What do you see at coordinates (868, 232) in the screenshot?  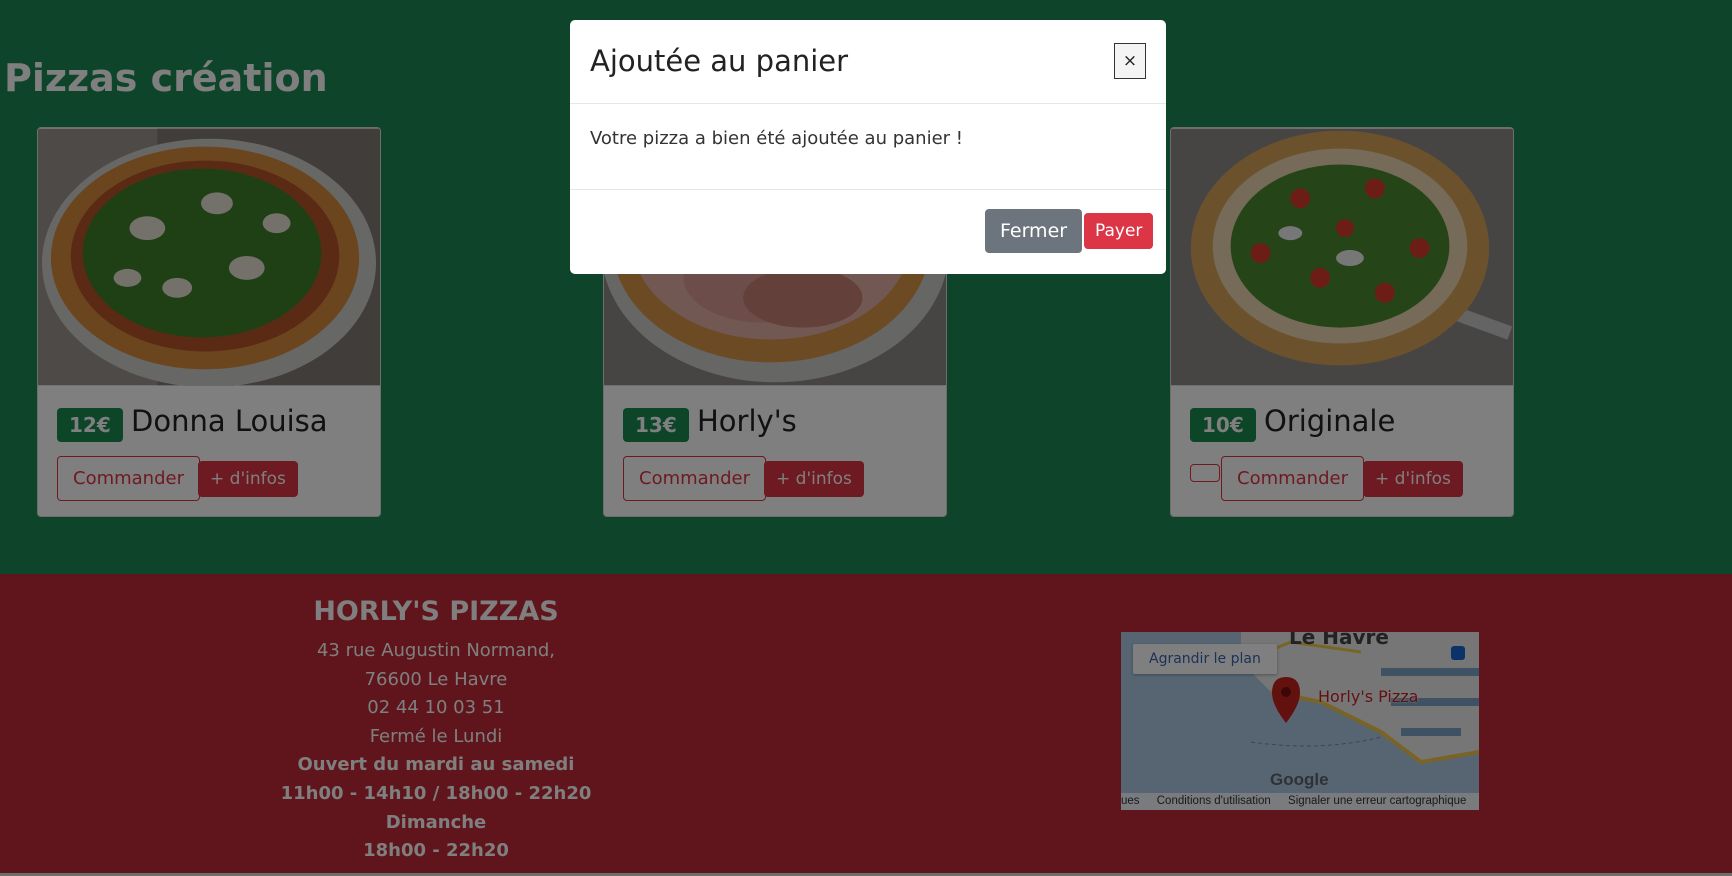 I see `modal-footer: Fermer Payer` at bounding box center [868, 232].